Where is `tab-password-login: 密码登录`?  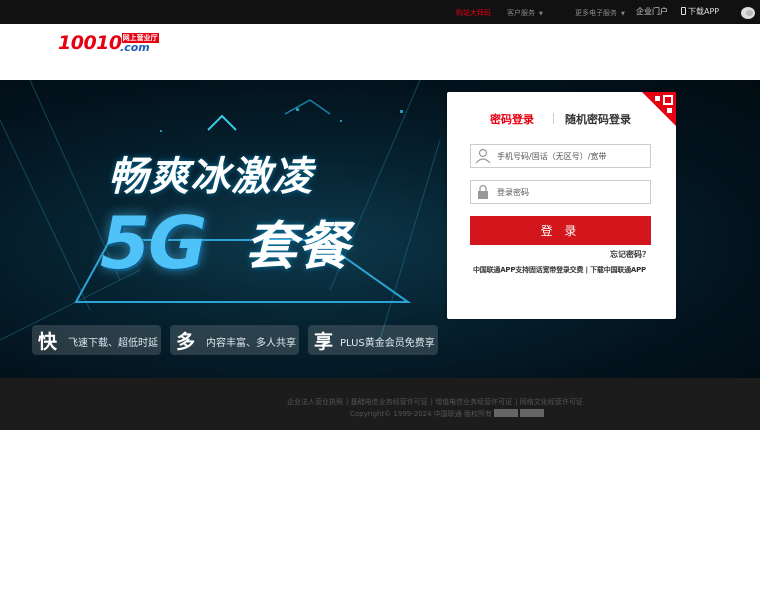 tab-password-login: 密码登录 is located at coordinates (512, 119).